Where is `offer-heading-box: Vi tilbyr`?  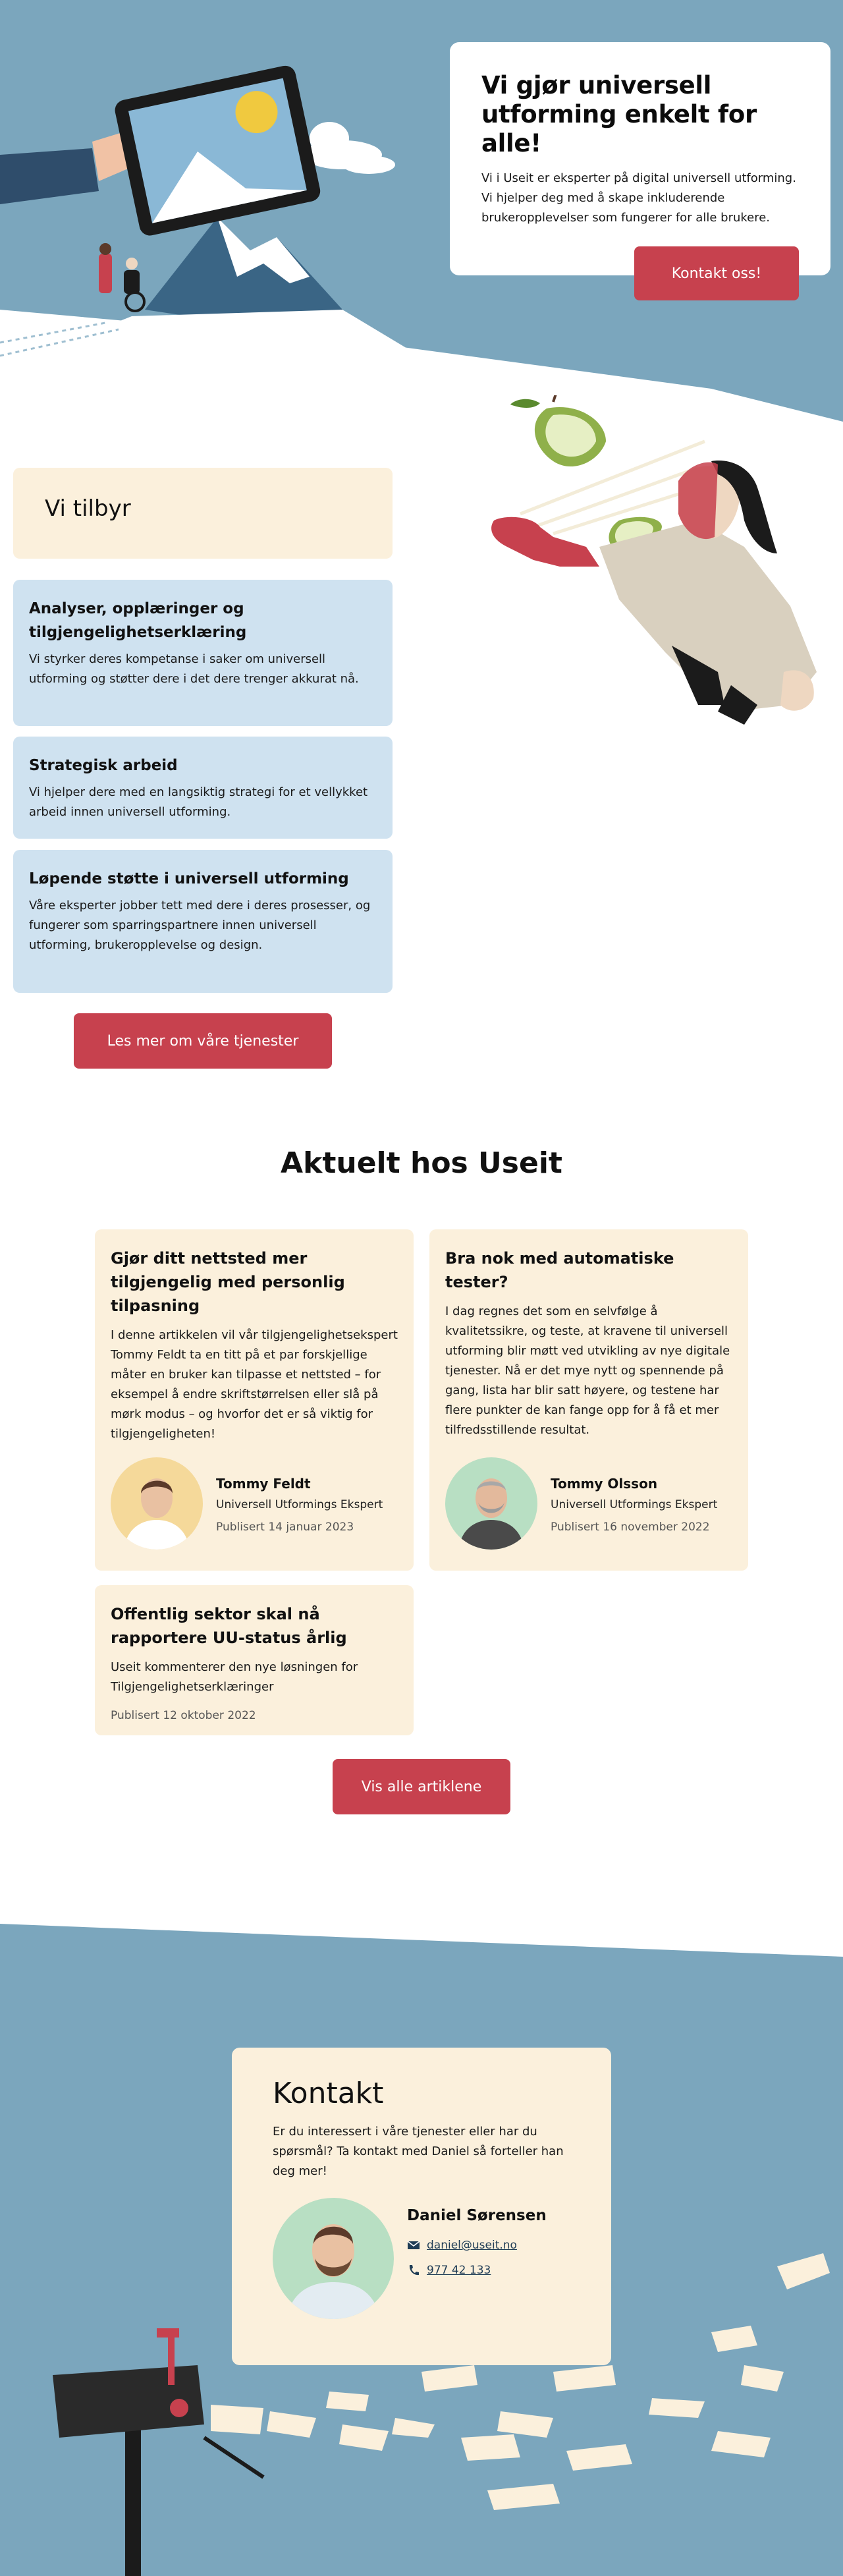
offer-heading-box: Vi tilbyr is located at coordinates (203, 513).